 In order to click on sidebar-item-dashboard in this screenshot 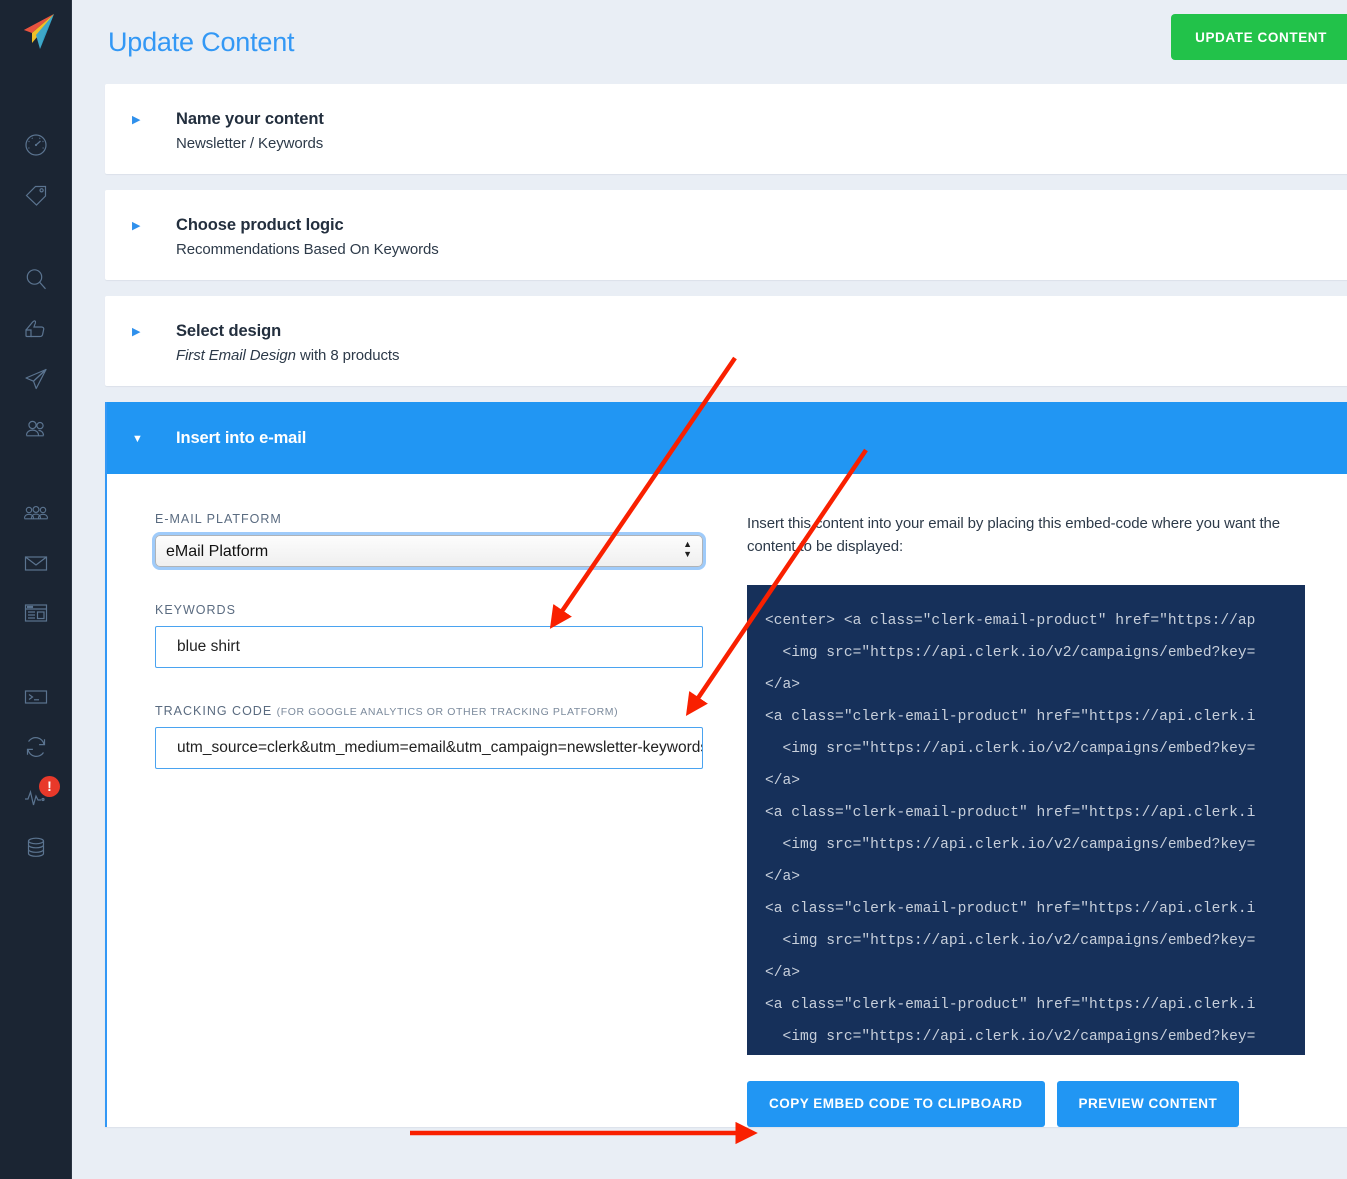, I will do `click(35, 145)`.